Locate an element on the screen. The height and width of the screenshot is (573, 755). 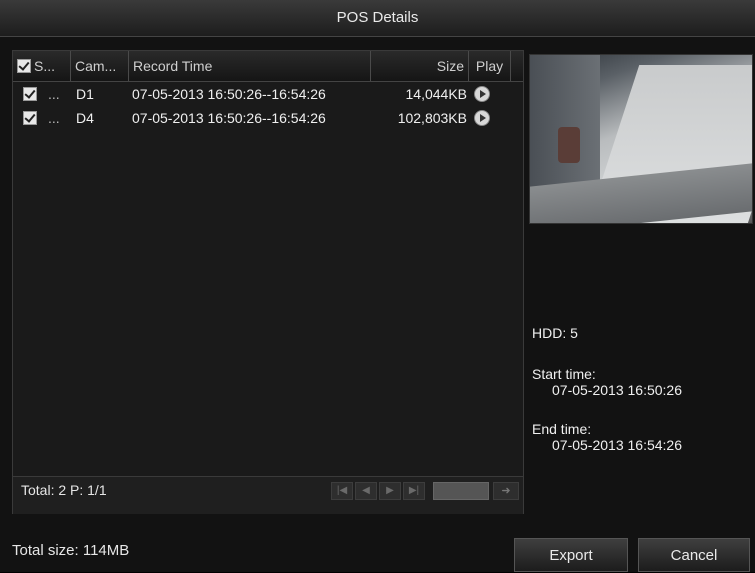
row-camera: D4 is located at coordinates (85, 118).